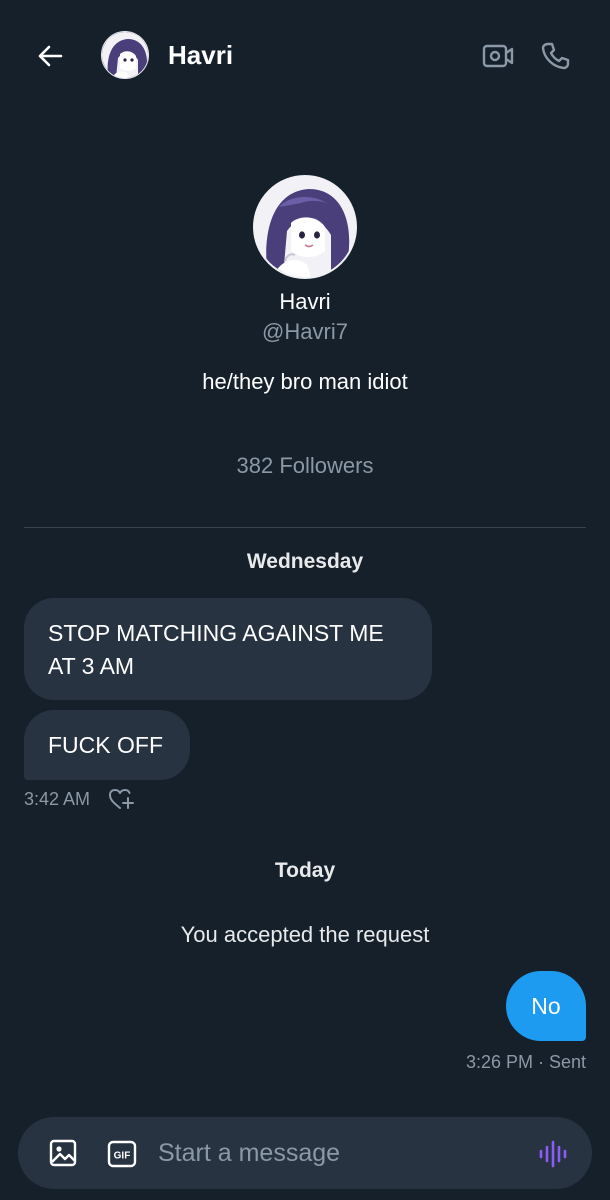 The image size is (610, 1200). I want to click on incoming-message: FUCK OFF, so click(107, 745).